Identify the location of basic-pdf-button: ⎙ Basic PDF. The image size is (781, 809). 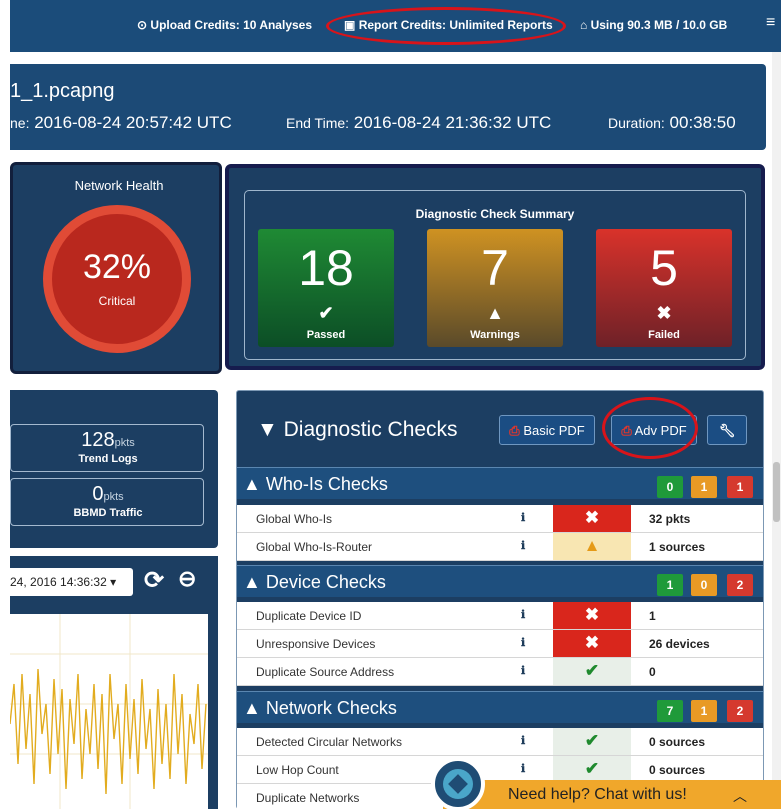
(547, 430).